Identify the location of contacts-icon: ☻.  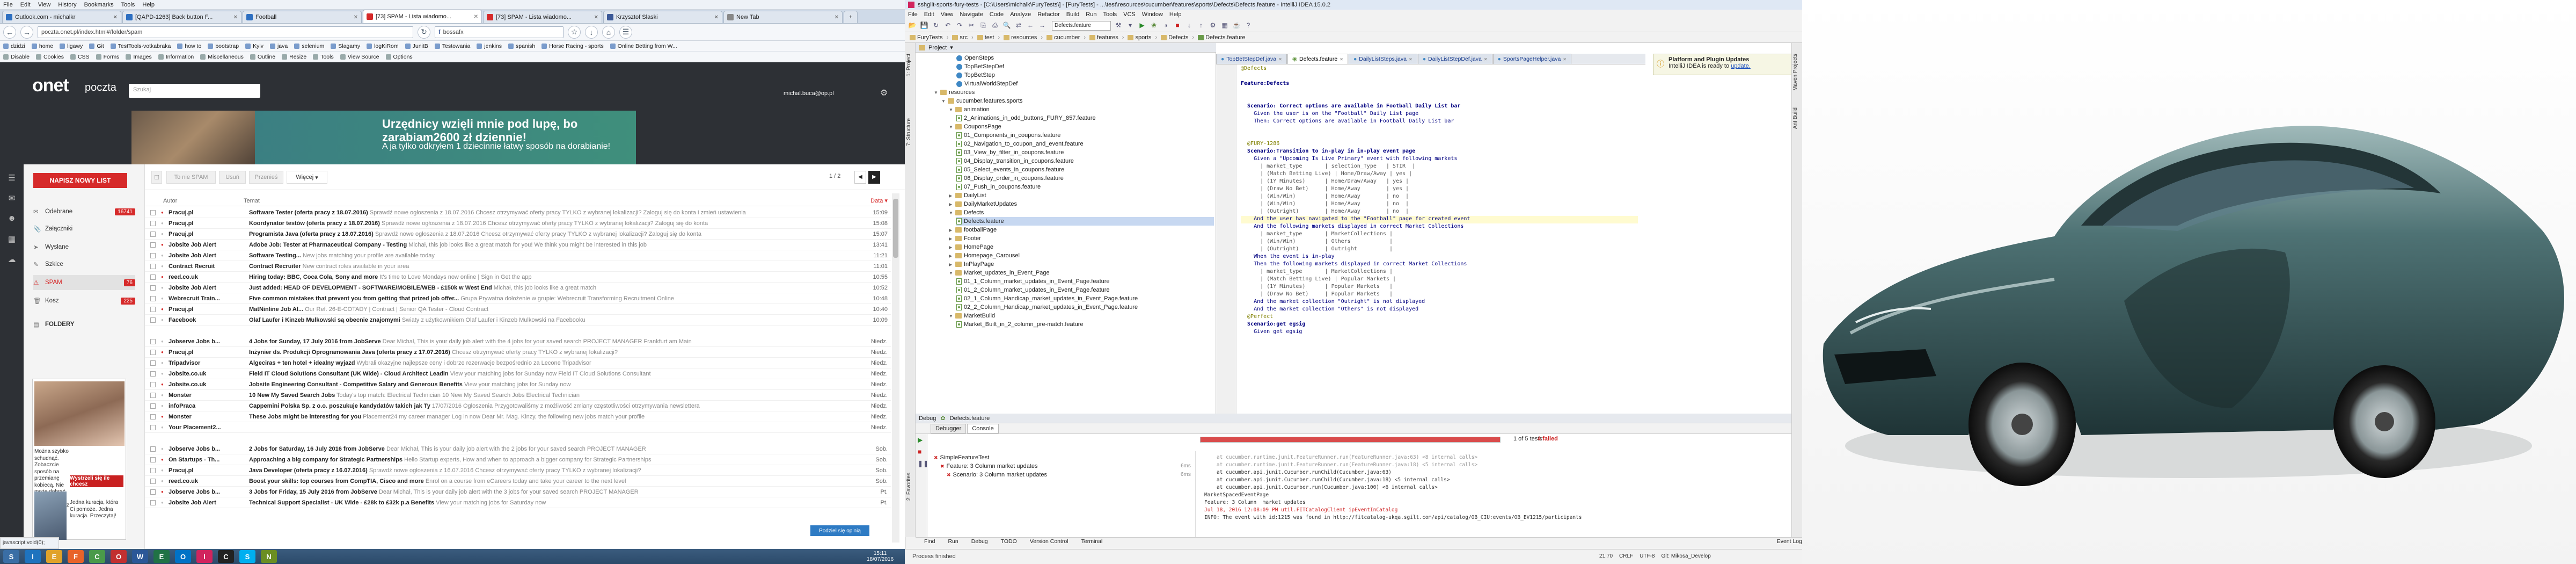
(11, 219).